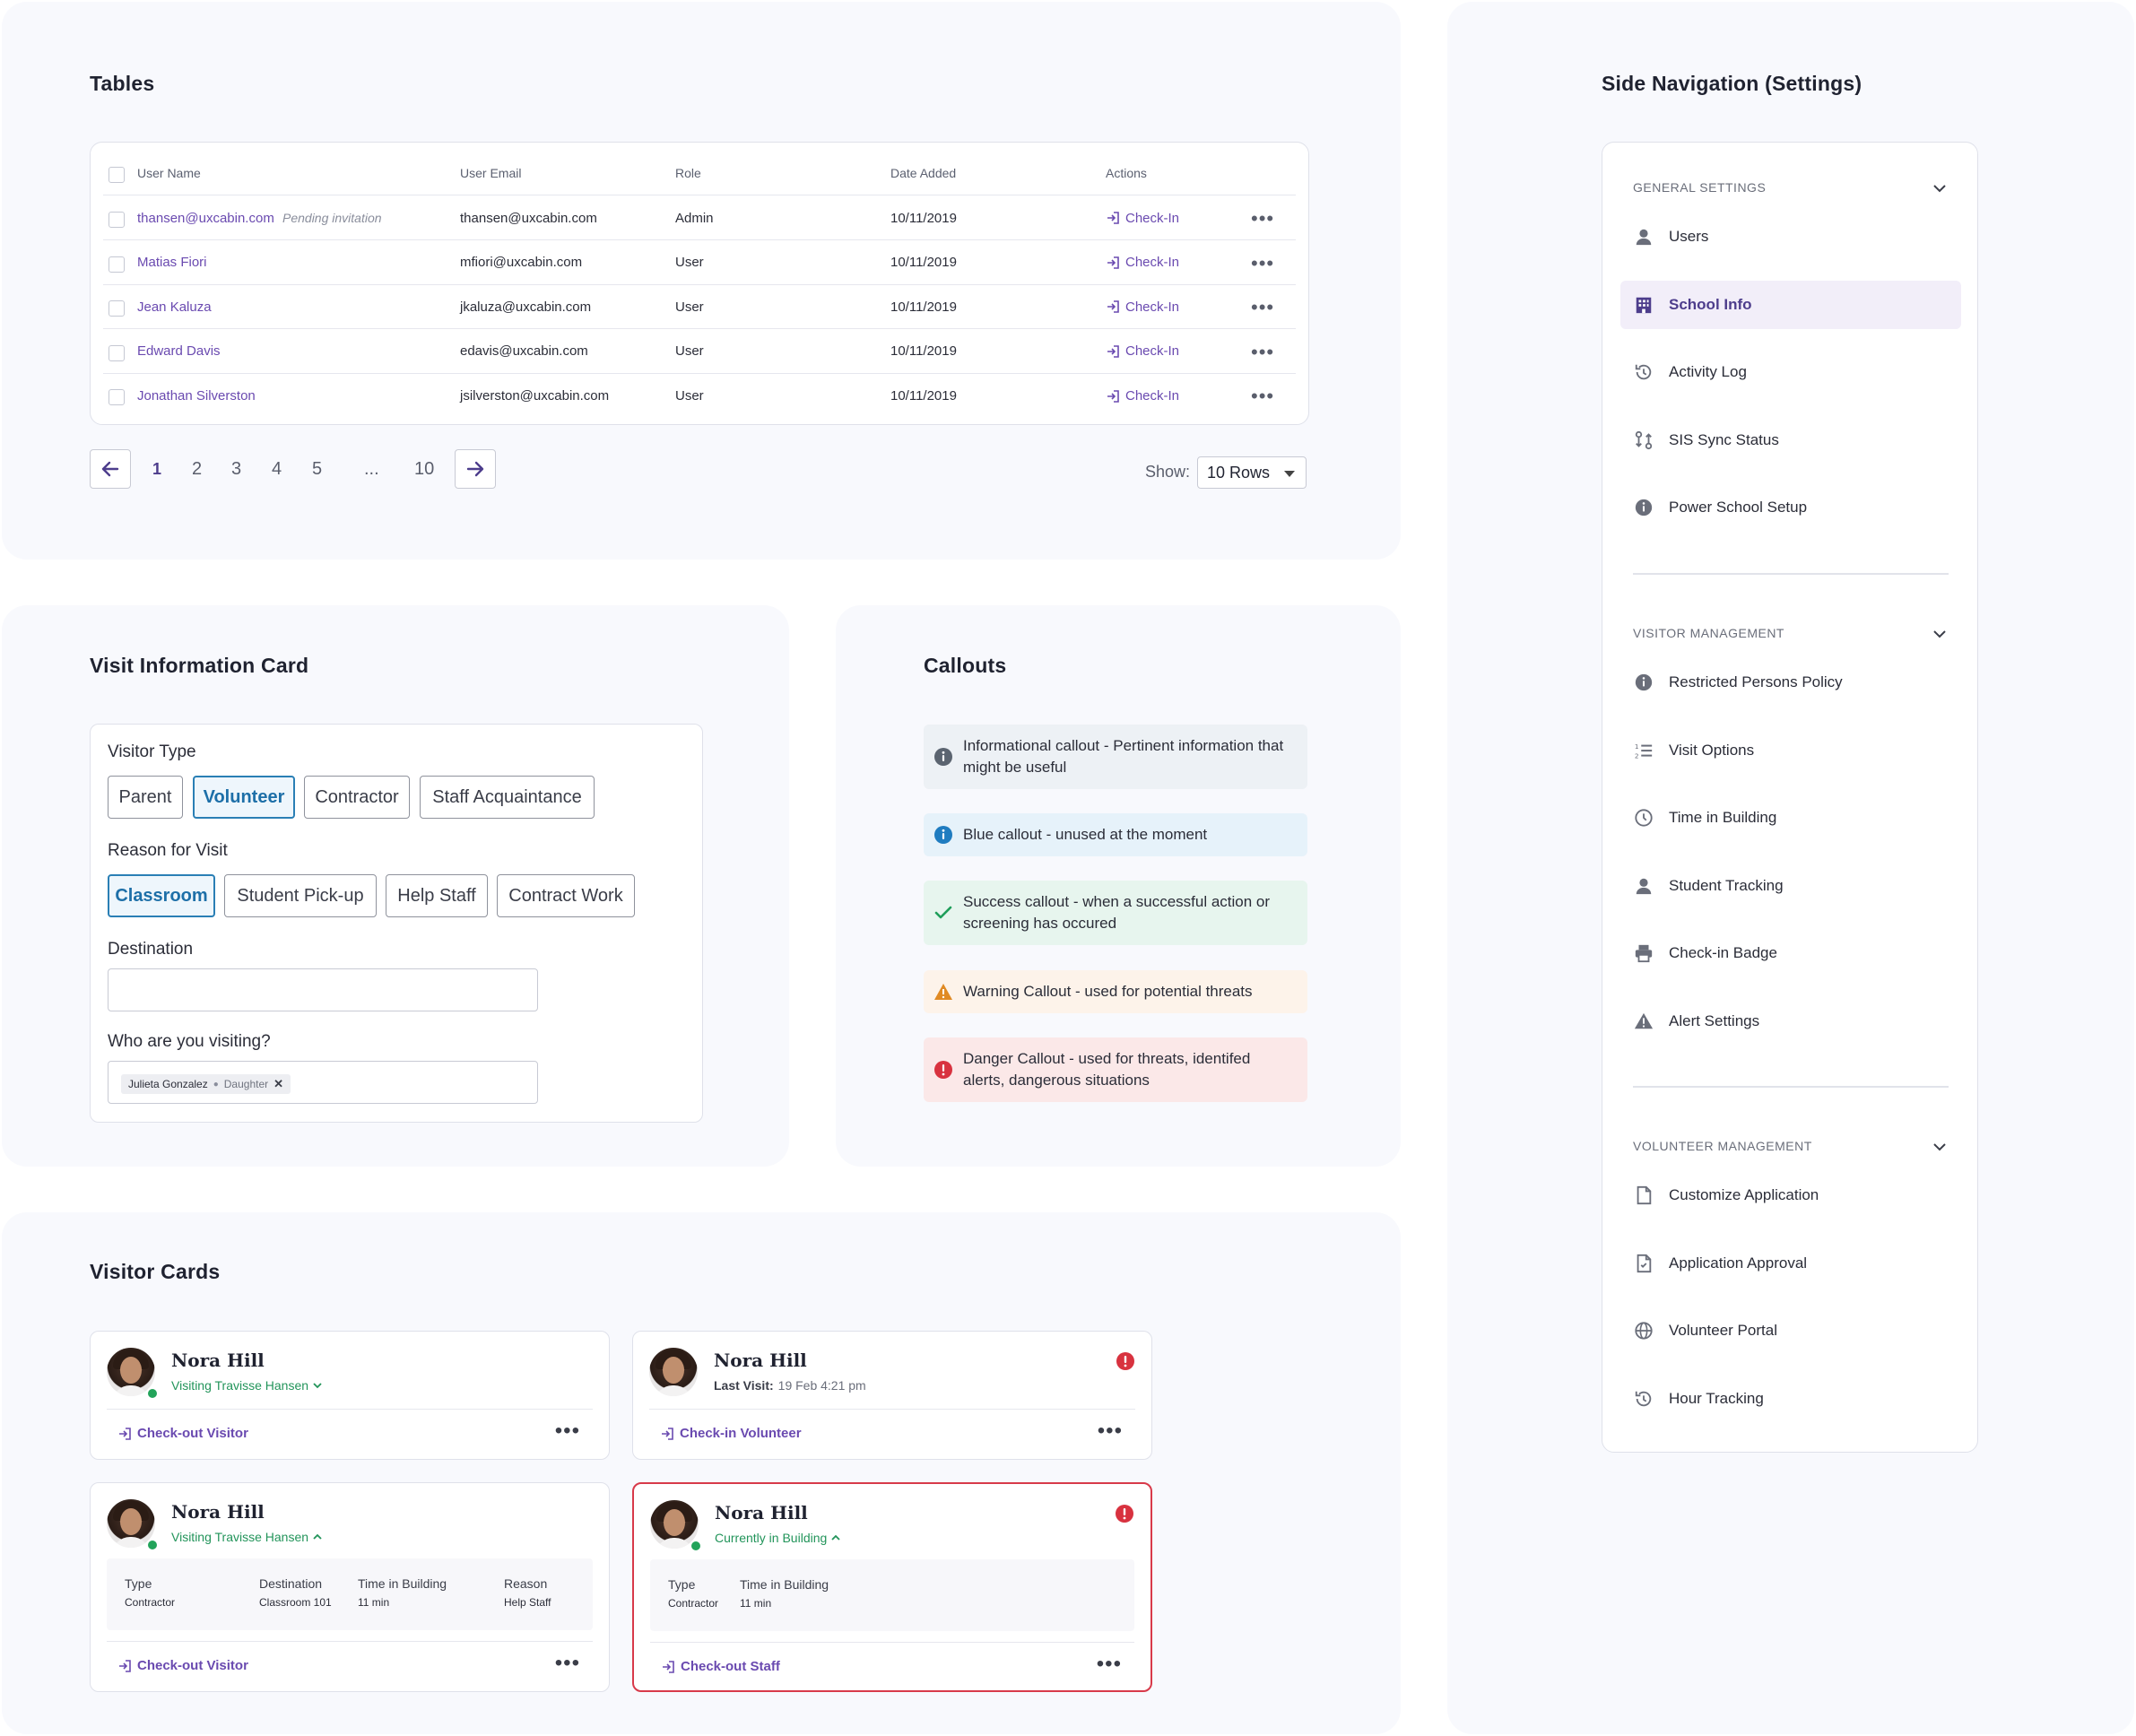 This screenshot has width=2136, height=1736. Describe the element at coordinates (1790, 682) in the screenshot. I see `nav-item-restricted-persons-policy: Restricted Persons Policy` at that location.